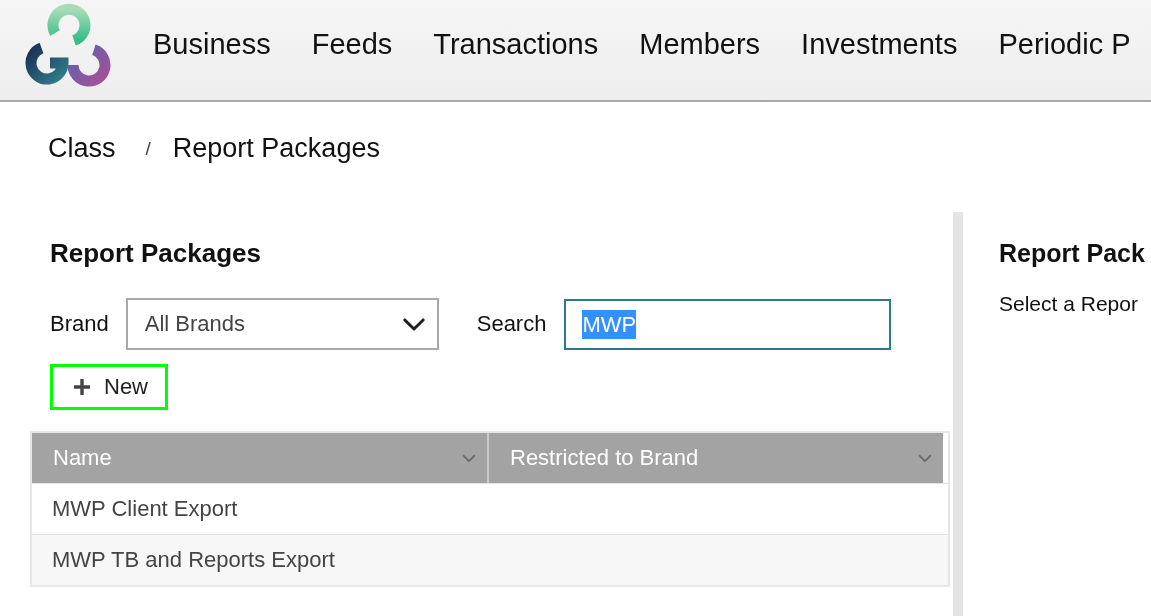  What do you see at coordinates (276, 148) in the screenshot?
I see `breadcrumb-current: Report Packages` at bounding box center [276, 148].